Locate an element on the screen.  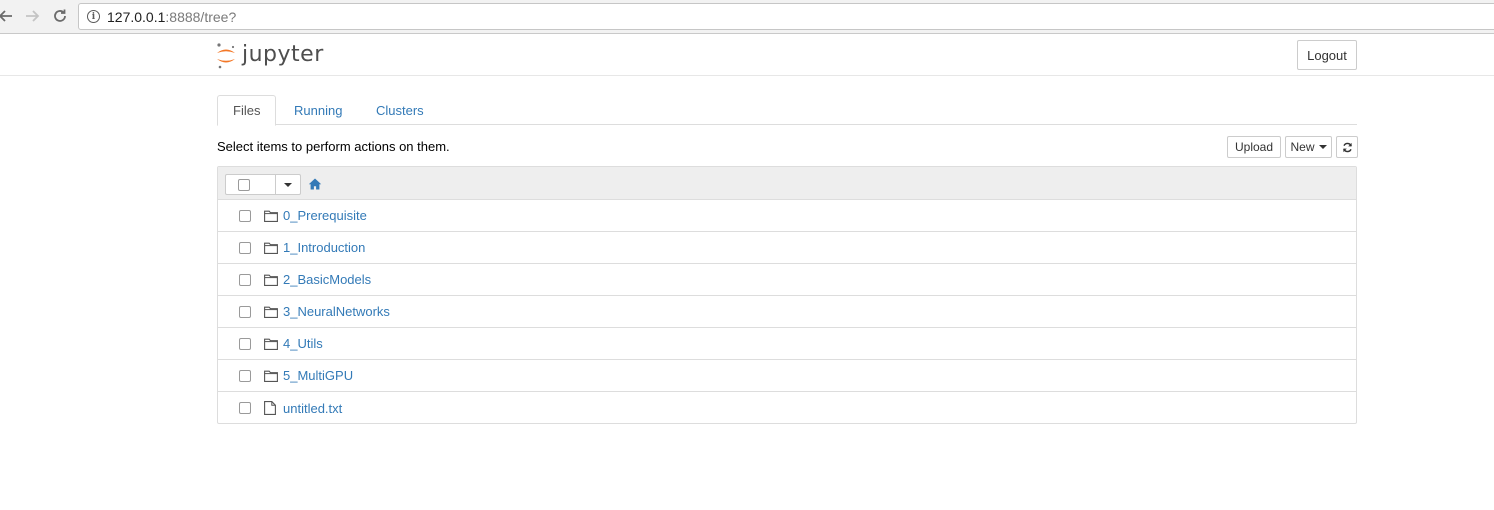
tab-files: Files is located at coordinates (247, 110).